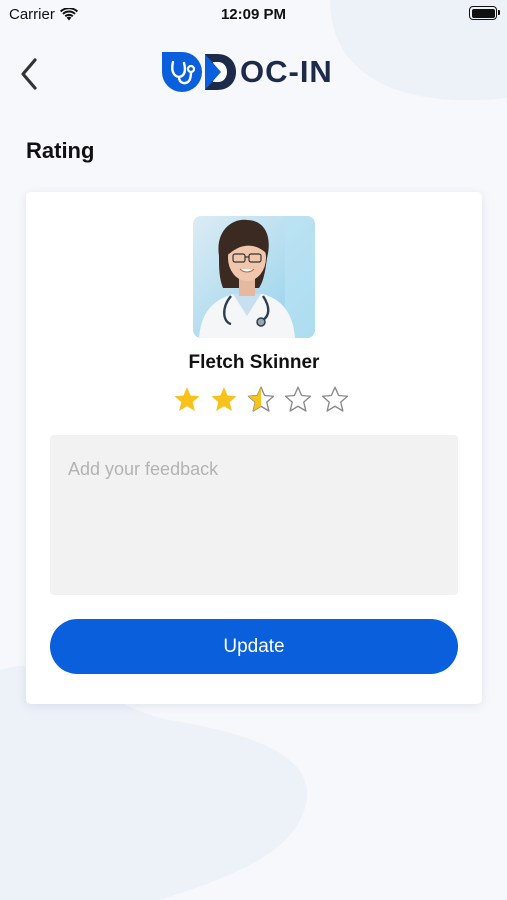 The height and width of the screenshot is (900, 507). What do you see at coordinates (484, 13) in the screenshot?
I see `battery-icon` at bounding box center [484, 13].